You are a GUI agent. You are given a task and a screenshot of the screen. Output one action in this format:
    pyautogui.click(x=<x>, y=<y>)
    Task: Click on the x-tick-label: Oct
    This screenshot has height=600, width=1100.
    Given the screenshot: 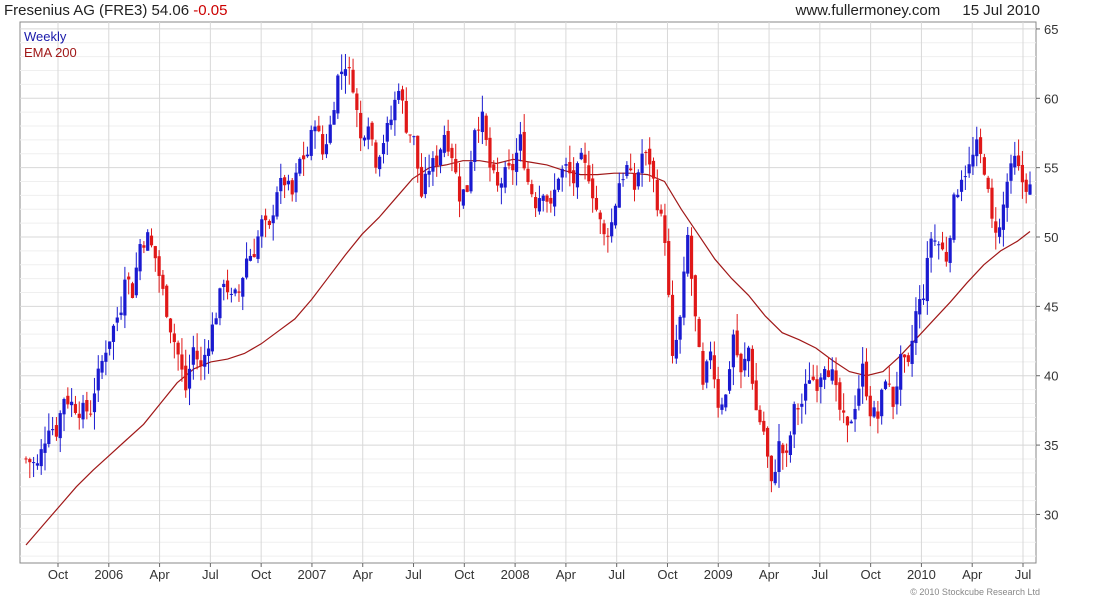 What is the action you would take?
    pyautogui.click(x=667, y=574)
    